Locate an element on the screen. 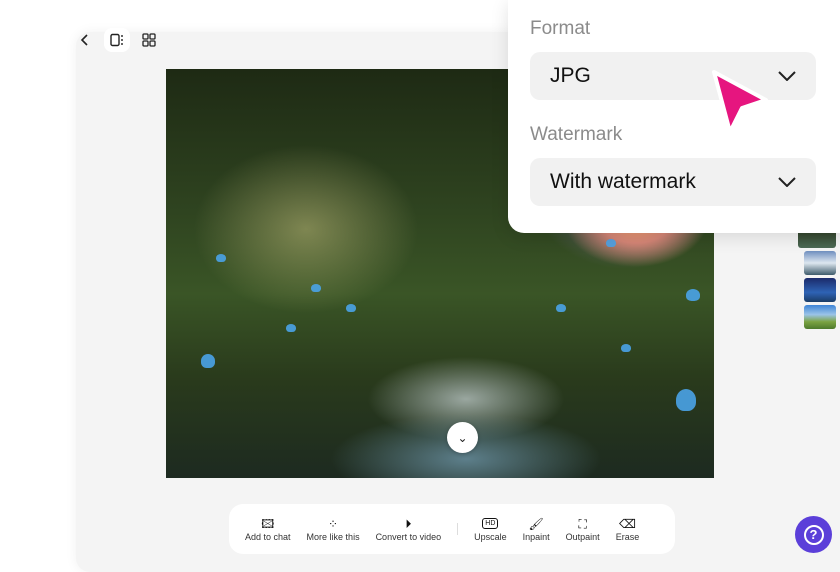 This screenshot has height=572, width=840. watermark-label: Watermark is located at coordinates (576, 134).